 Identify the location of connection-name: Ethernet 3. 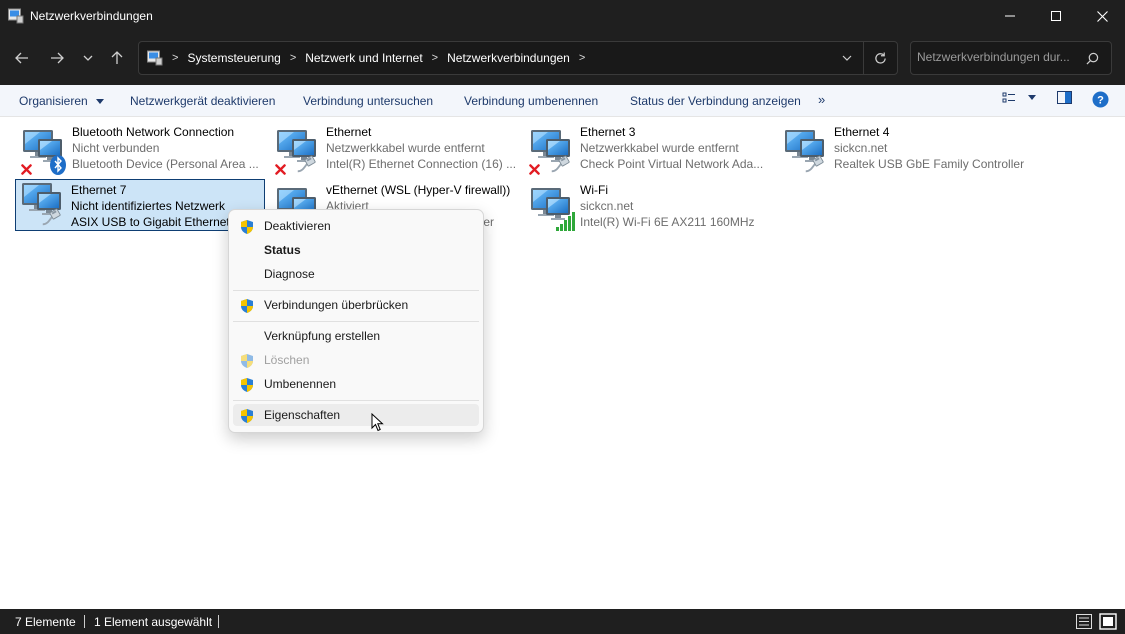
(608, 132).